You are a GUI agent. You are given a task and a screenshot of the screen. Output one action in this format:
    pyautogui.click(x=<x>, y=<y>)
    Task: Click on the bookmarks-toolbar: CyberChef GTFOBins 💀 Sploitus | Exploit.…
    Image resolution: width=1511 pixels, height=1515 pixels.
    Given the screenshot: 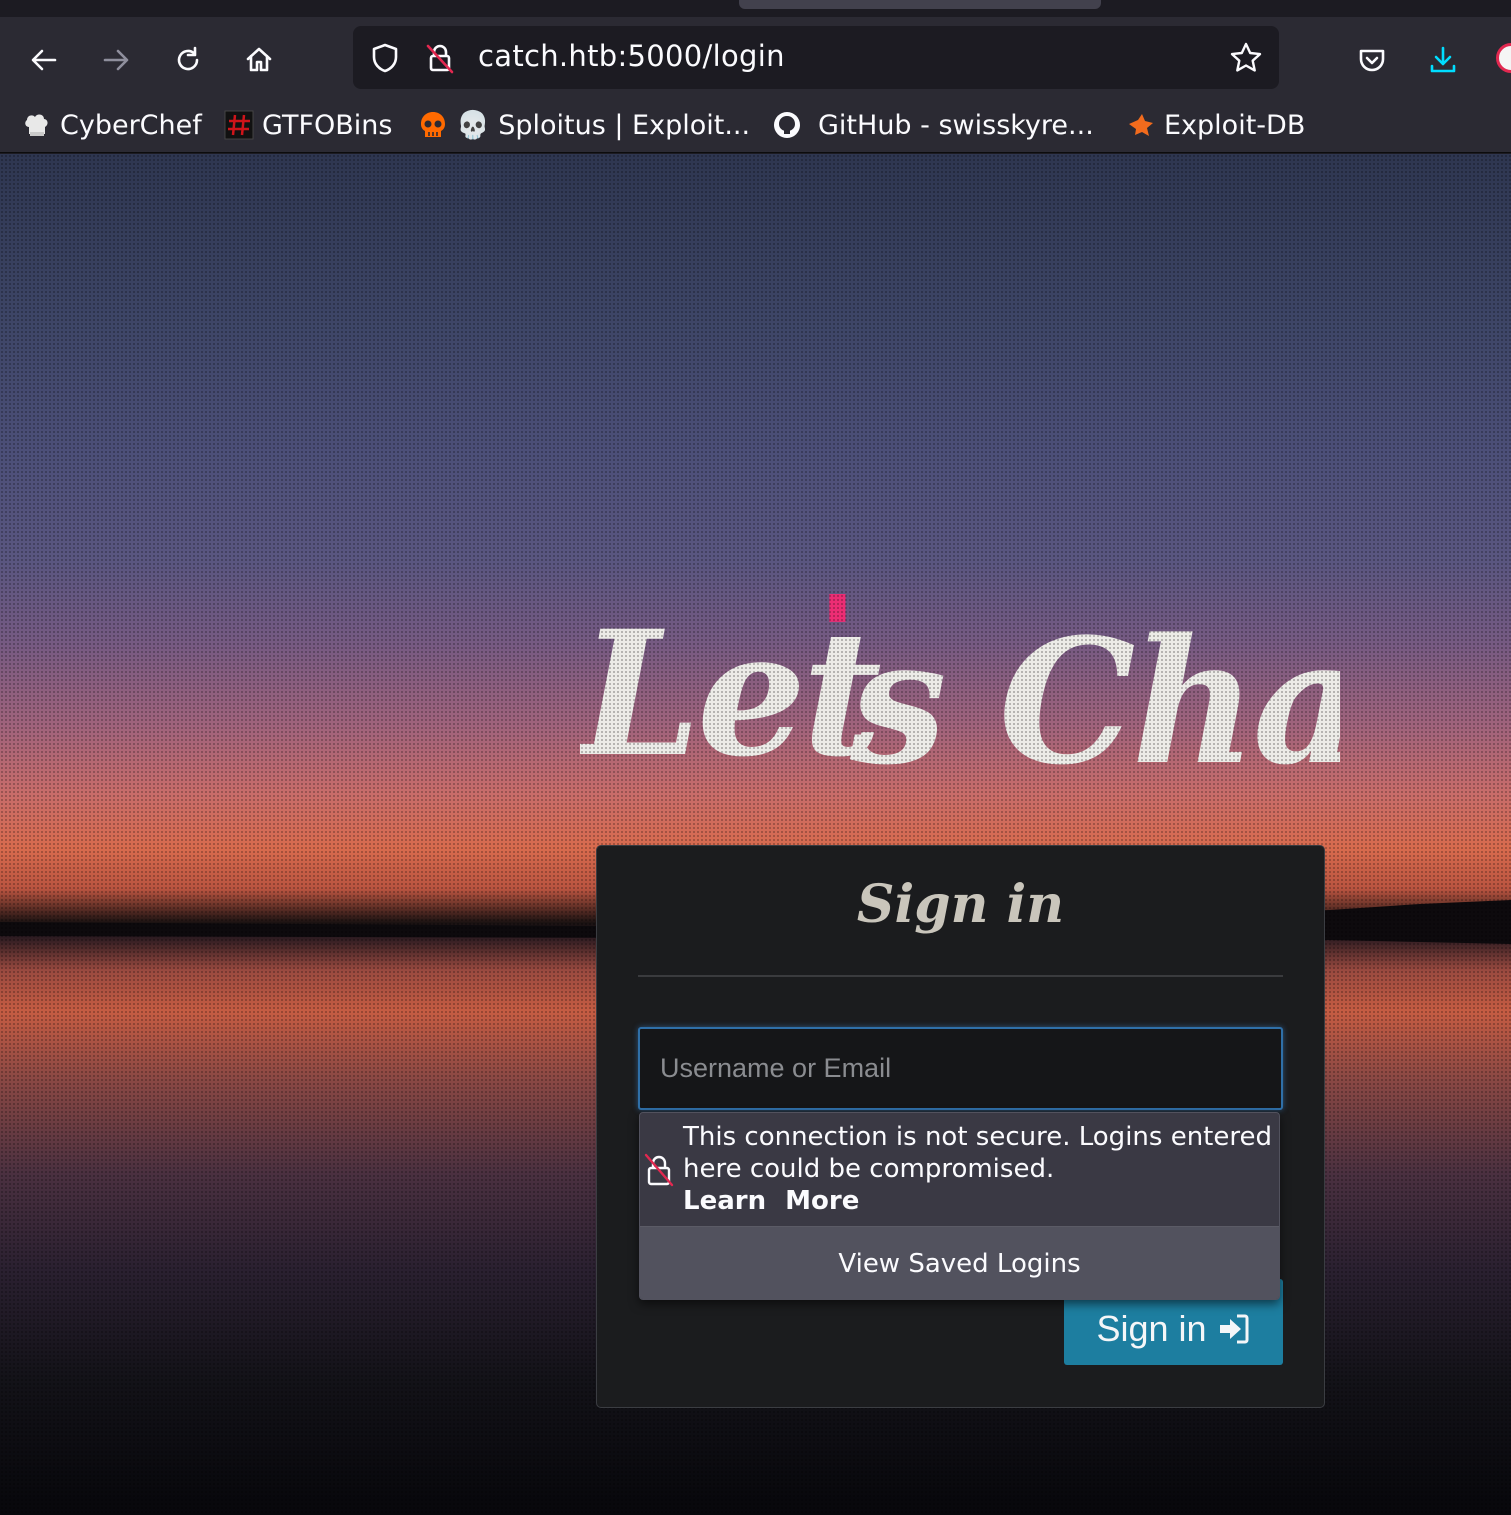 What is the action you would take?
    pyautogui.click(x=755, y=126)
    